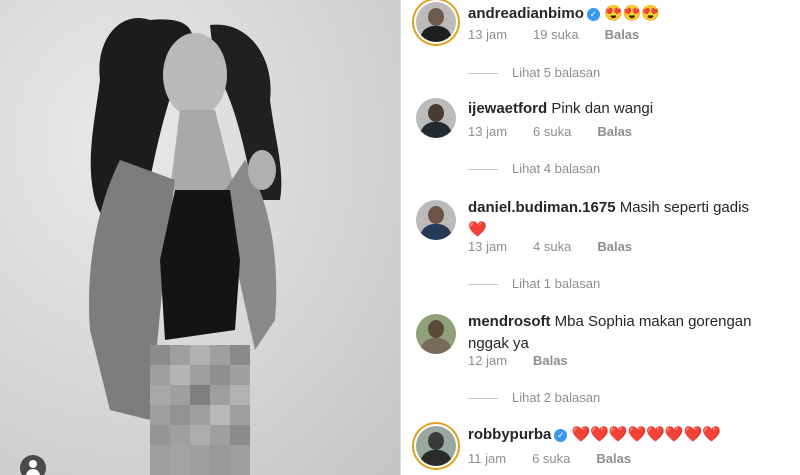 This screenshot has height=475, width=800. I want to click on comment-text: ❤️❤️❤️❤️❤️❤️❤️❤️, so click(646, 434).